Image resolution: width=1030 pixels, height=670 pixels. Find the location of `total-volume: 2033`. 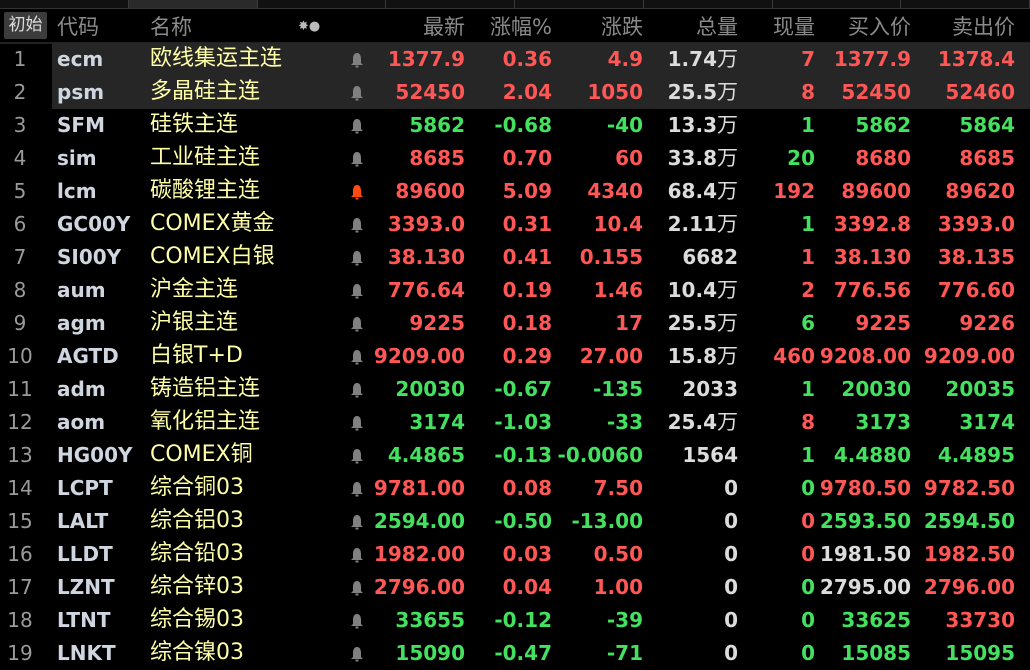

total-volume: 2033 is located at coordinates (710, 389).